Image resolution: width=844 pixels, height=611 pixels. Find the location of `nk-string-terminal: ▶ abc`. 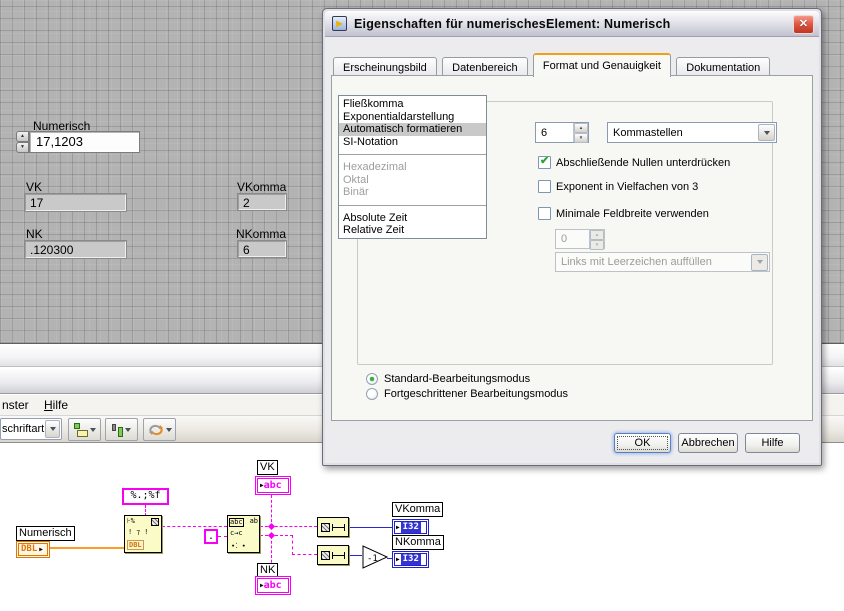

nk-string-terminal: ▶ abc is located at coordinates (273, 585).